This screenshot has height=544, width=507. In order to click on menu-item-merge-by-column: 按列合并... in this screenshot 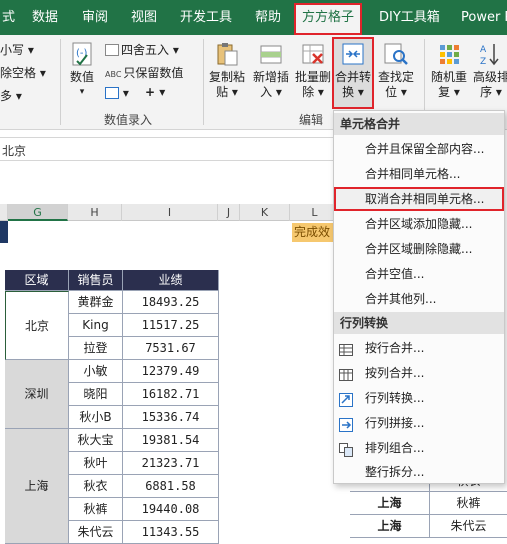, I will do `click(419, 373)`.